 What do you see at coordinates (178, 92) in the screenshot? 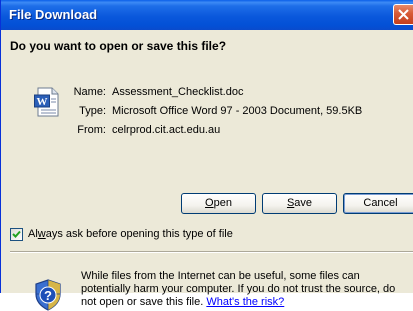
I see `file-name-value: Assessment_Checklist.doc` at bounding box center [178, 92].